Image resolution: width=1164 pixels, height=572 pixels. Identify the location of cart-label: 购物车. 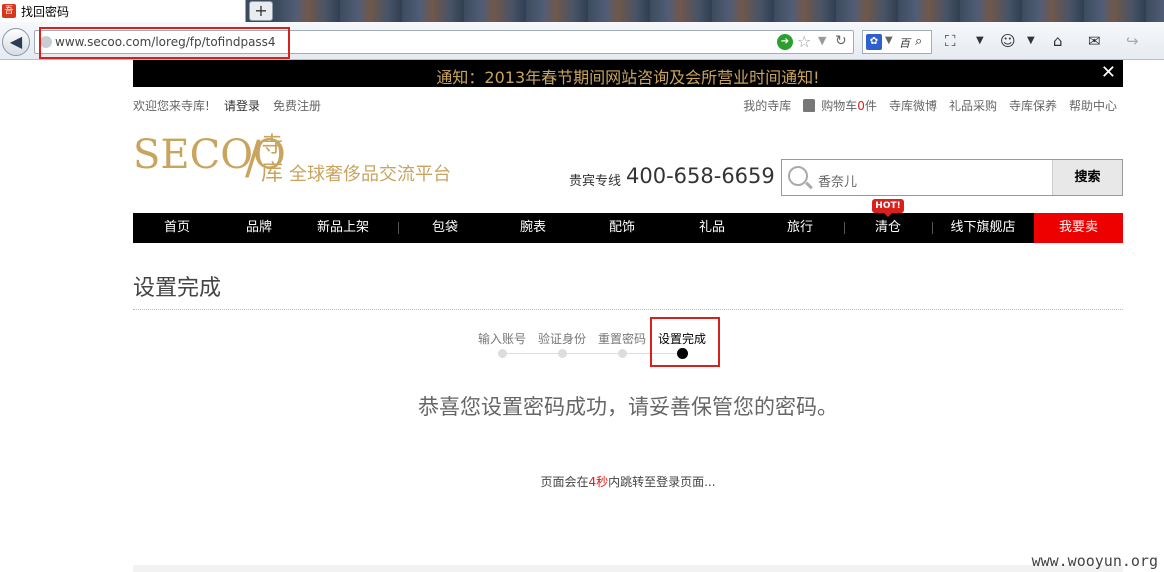
(839, 106).